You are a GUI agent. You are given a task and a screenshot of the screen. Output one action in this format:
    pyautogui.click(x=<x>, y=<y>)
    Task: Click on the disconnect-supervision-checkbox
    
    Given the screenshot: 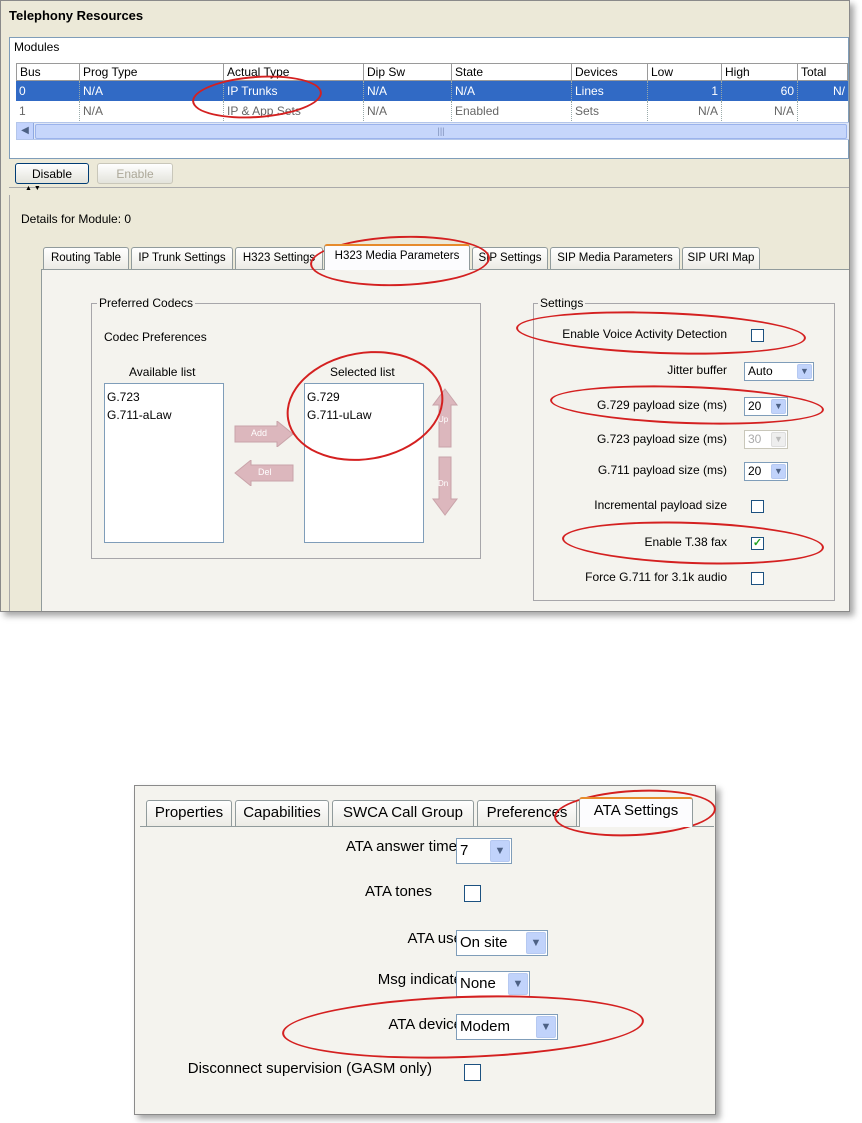 What is the action you would take?
    pyautogui.click(x=472, y=1072)
    